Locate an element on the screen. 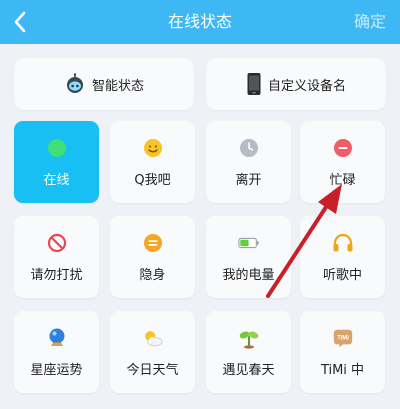 This screenshot has height=409, width=400. custom-device-name-label: 自定义设备名 is located at coordinates (306, 86).